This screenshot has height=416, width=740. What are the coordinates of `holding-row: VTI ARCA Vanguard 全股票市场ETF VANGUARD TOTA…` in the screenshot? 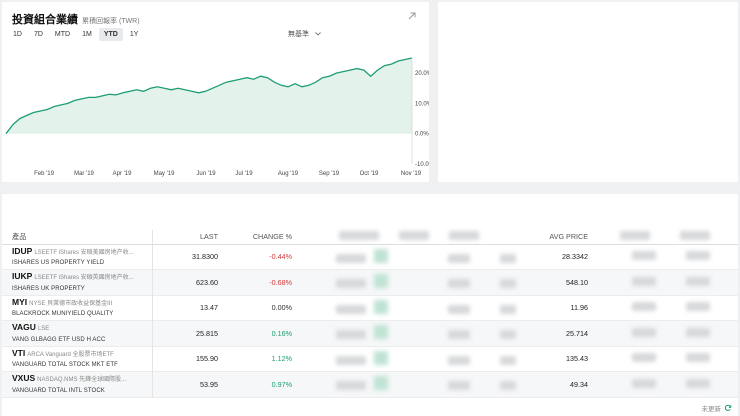 It's located at (370, 359).